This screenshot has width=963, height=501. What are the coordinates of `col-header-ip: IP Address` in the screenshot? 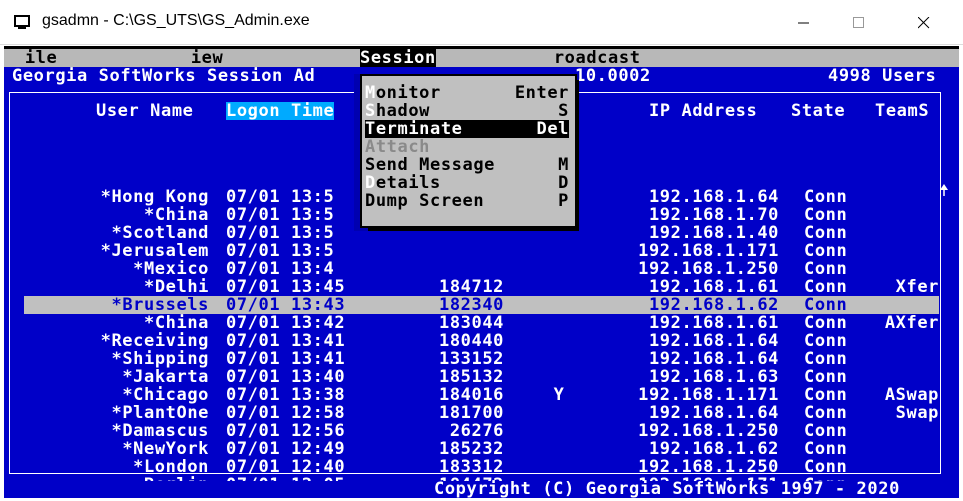 It's located at (703, 111).